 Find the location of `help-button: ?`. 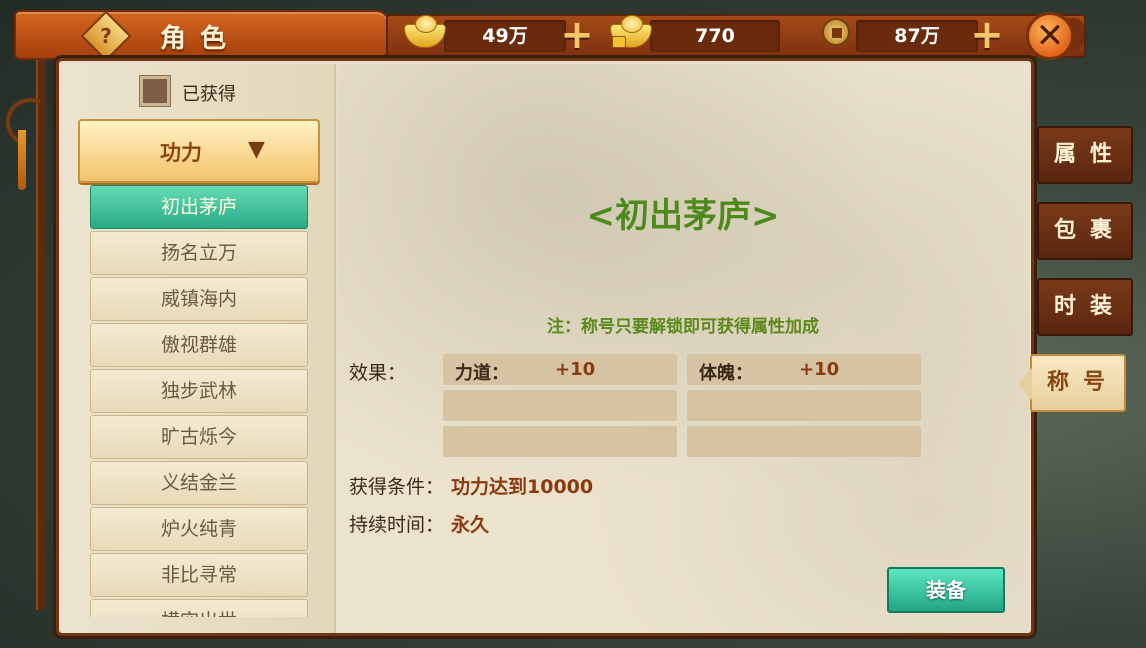

help-button: ? is located at coordinates (106, 36).